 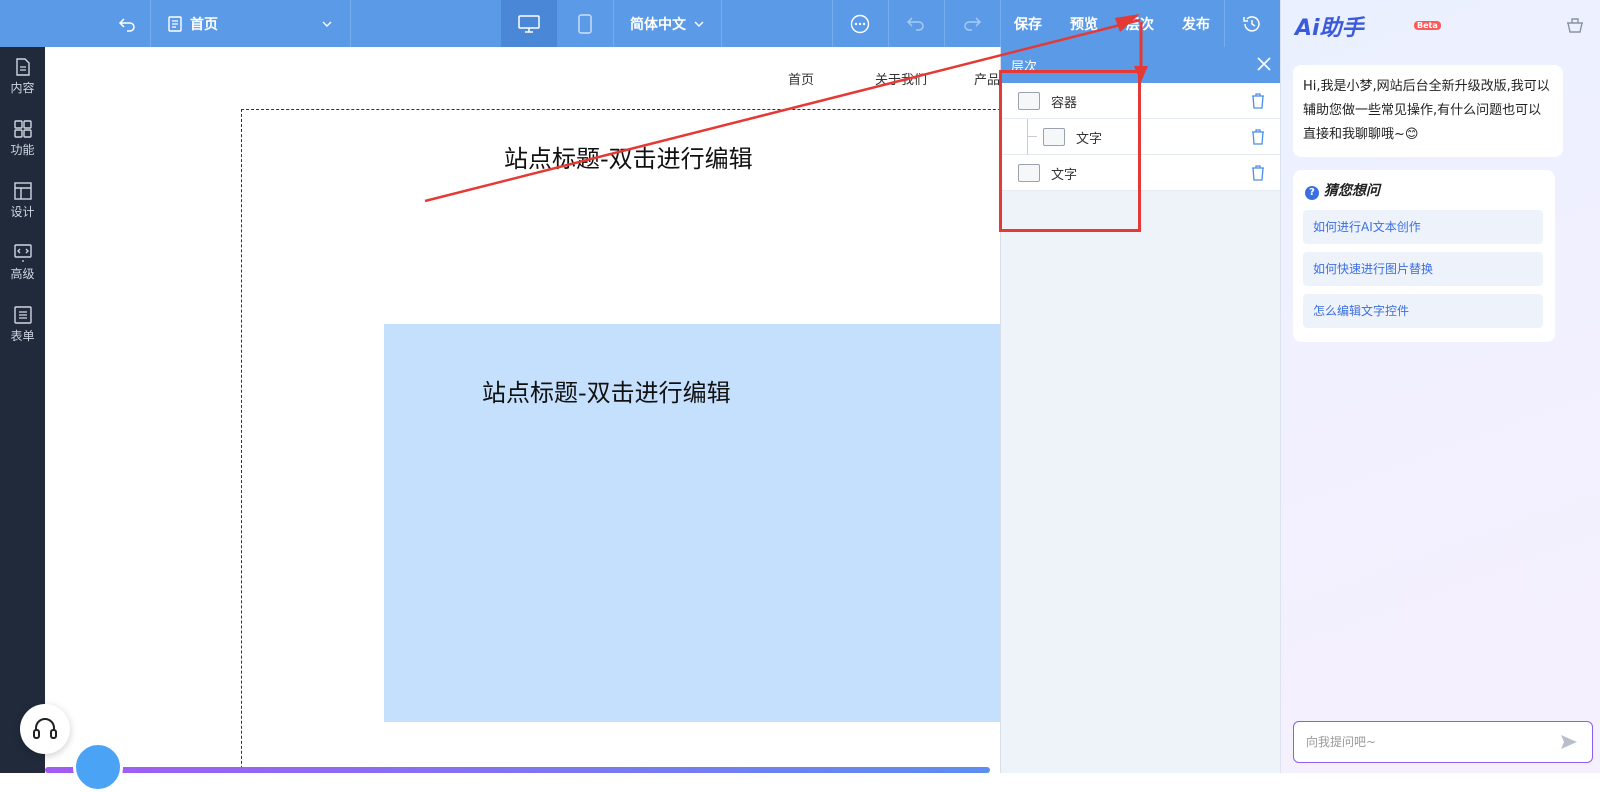 What do you see at coordinates (1423, 311) in the screenshot?
I see `suggestion-item: 怎么编辑文字控件` at bounding box center [1423, 311].